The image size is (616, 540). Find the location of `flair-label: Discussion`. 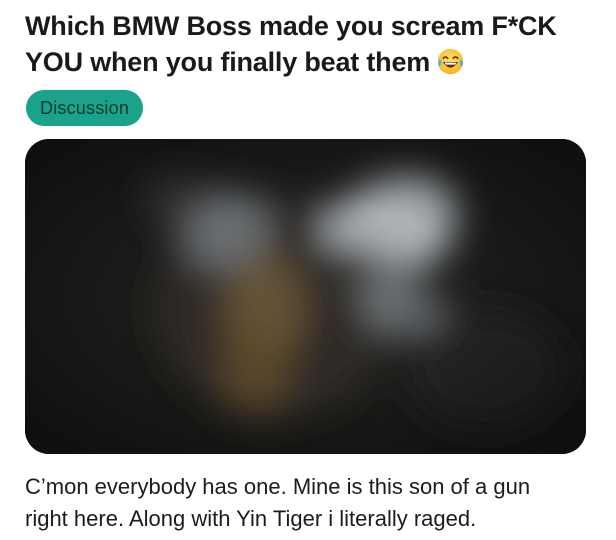

flair-label: Discussion is located at coordinates (85, 107).